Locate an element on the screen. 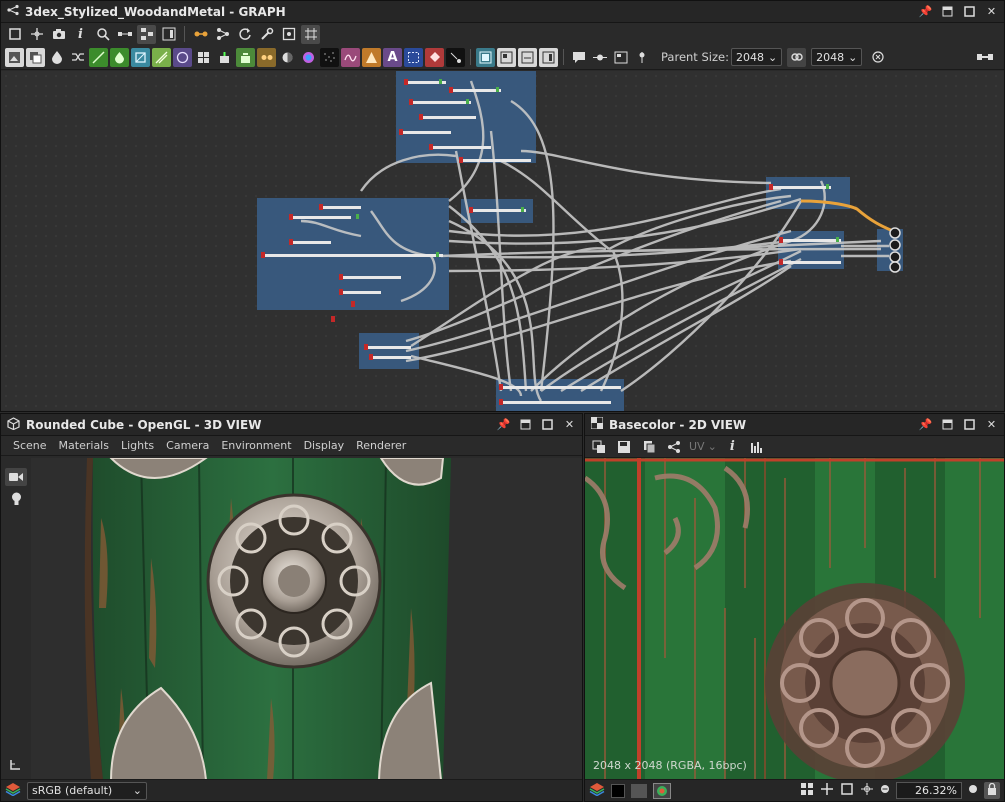 Image resolution: width=1005 pixels, height=802 pixels. bitmap-node-icon is located at coordinates (14, 57).